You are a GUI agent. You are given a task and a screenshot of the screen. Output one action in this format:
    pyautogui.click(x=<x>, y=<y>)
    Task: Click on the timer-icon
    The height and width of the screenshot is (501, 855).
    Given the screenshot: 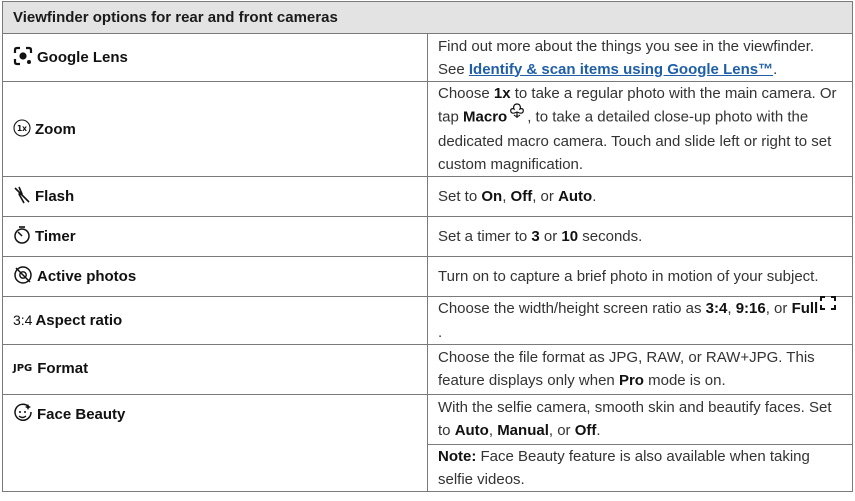 What is the action you would take?
    pyautogui.click(x=22, y=235)
    